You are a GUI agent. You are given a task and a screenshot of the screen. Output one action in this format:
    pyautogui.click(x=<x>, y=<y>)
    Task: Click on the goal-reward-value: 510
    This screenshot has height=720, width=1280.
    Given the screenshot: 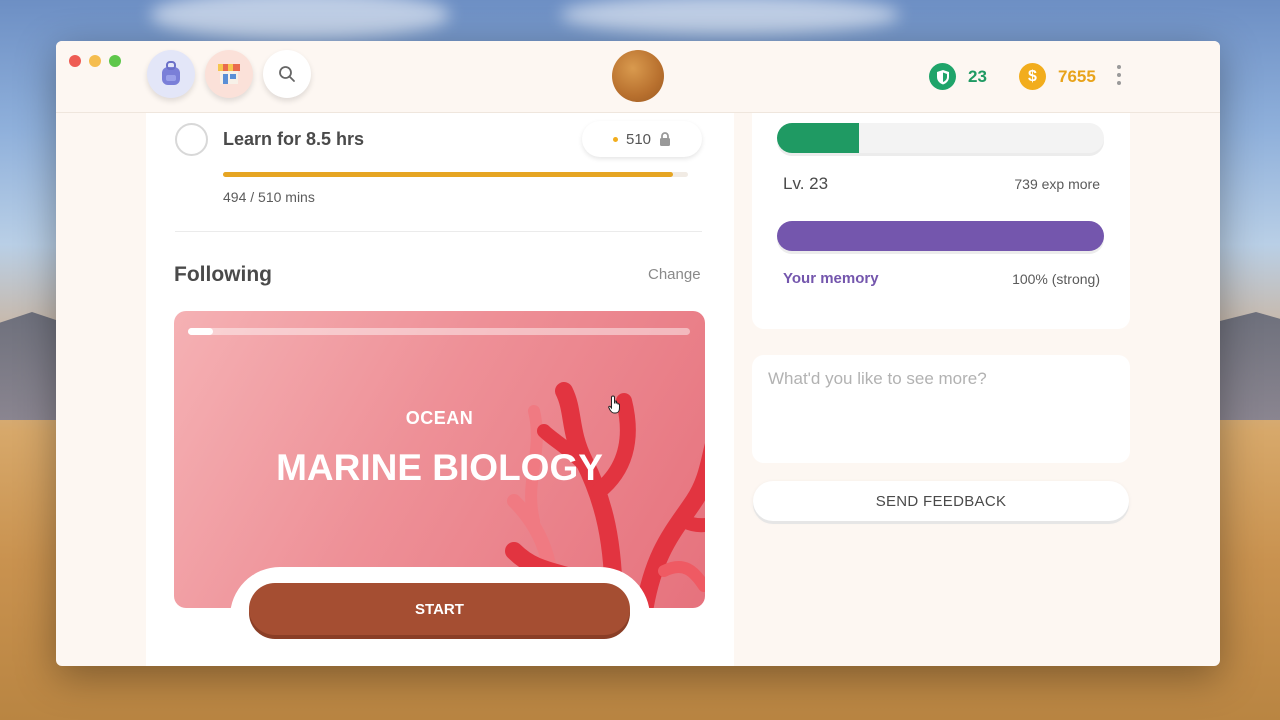 What is the action you would take?
    pyautogui.click(x=638, y=139)
    